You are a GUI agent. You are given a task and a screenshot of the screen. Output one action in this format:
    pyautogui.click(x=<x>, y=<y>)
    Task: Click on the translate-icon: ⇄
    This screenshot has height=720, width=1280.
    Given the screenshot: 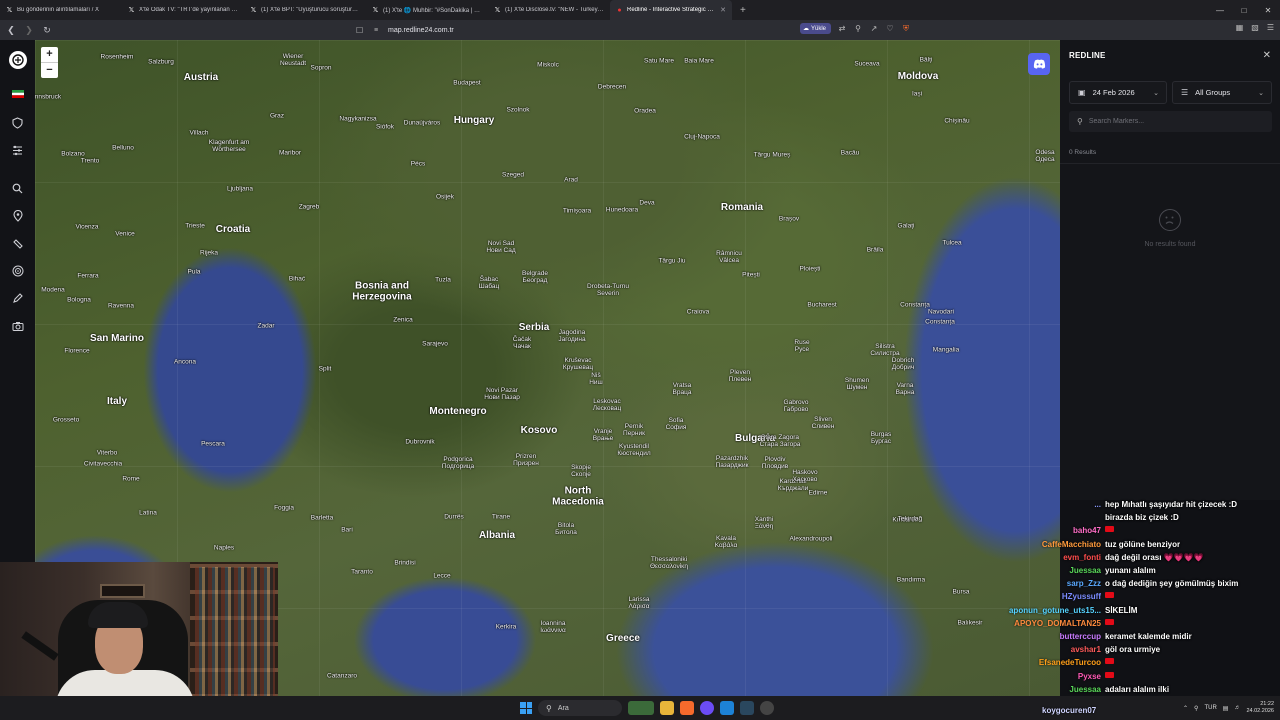 What is the action you would take?
    pyautogui.click(x=842, y=28)
    